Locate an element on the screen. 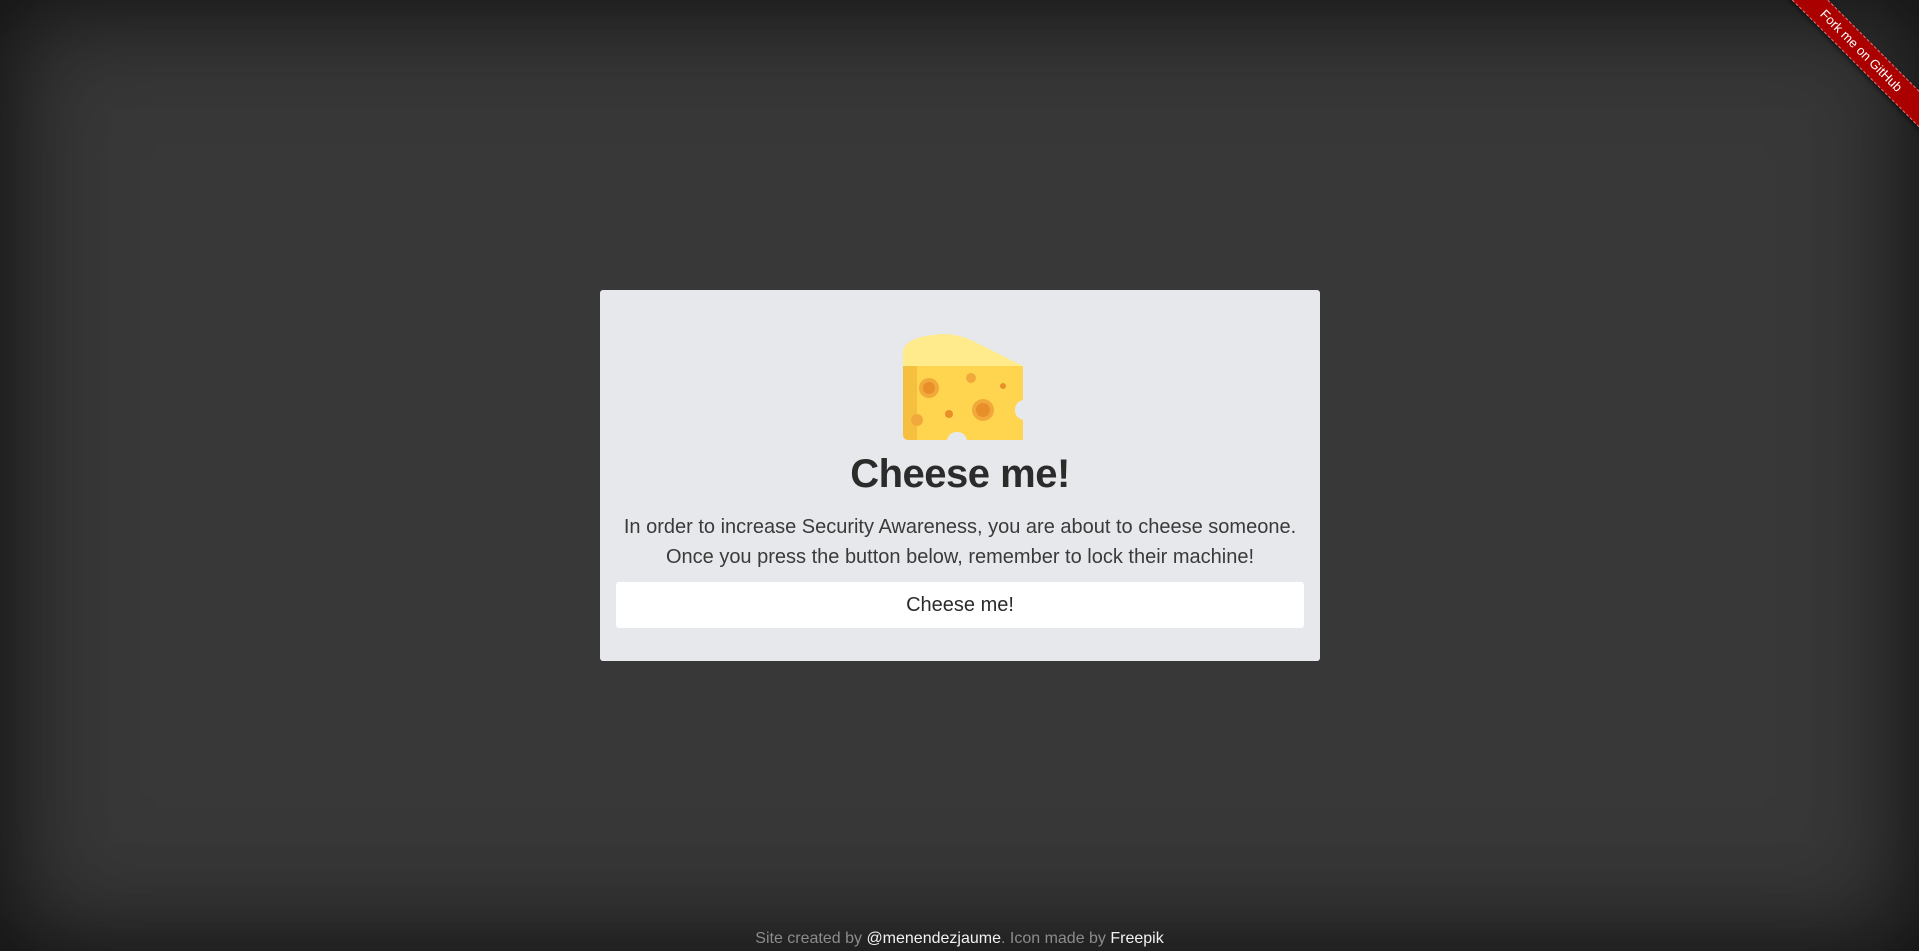  fork-on-github-ribbon: Fork me on GitHub is located at coordinates (1846, 69).